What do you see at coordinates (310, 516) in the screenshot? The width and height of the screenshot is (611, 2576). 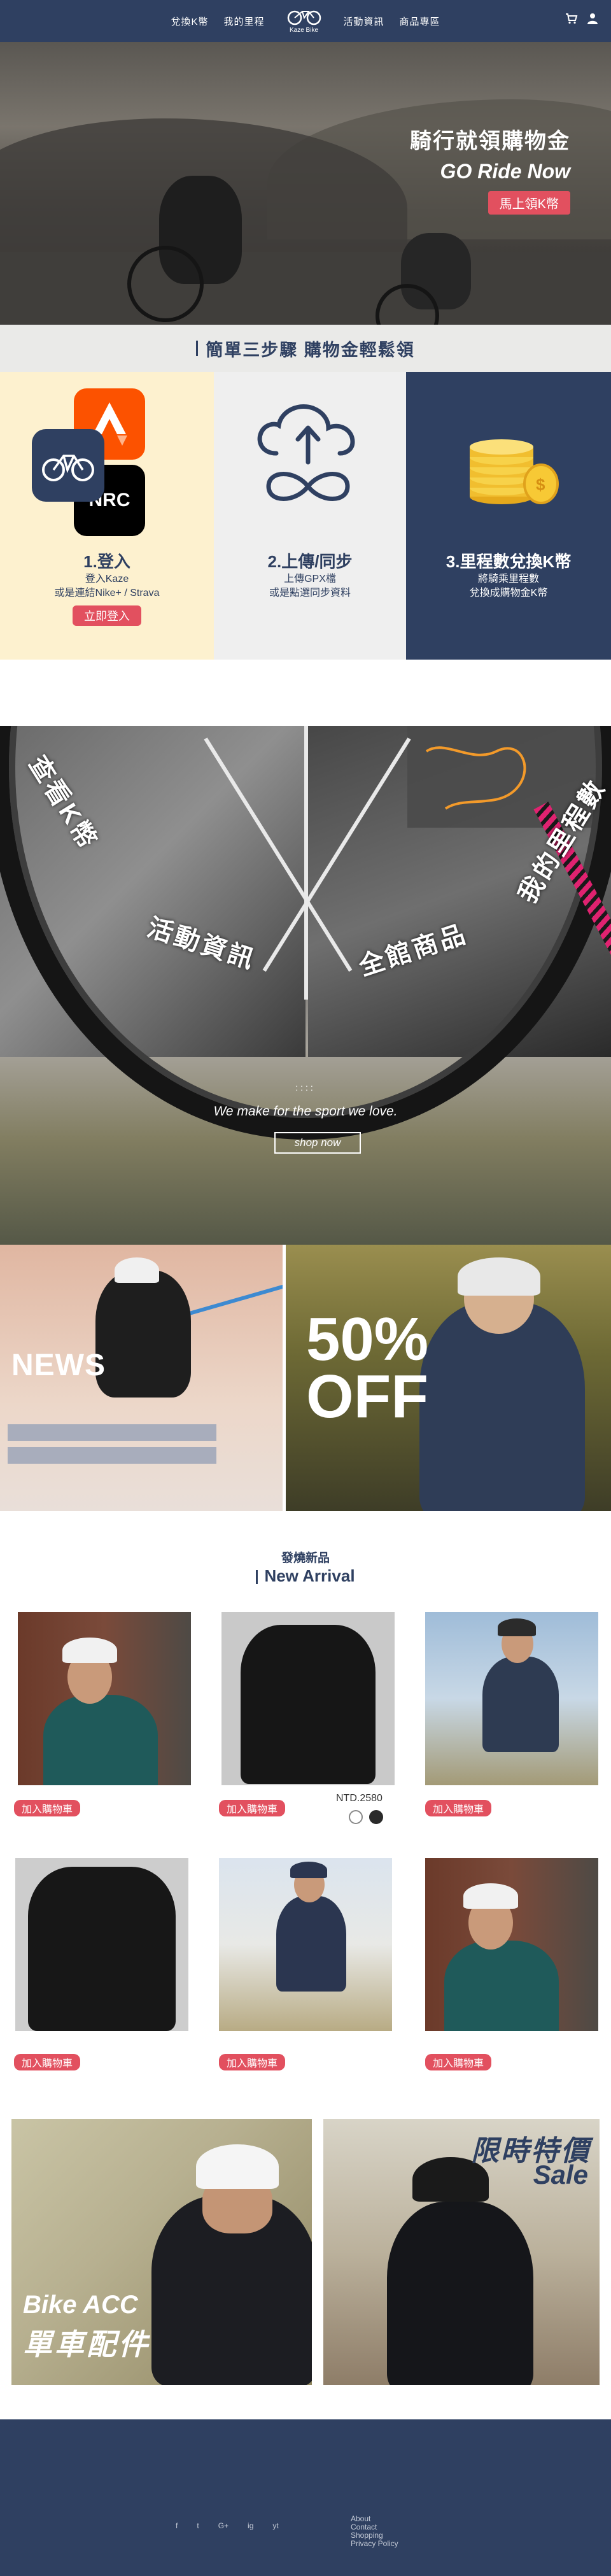 I see `step-upload: 2.上傳/同步 上傳GPX檔 或是點選同步資料` at bounding box center [310, 516].